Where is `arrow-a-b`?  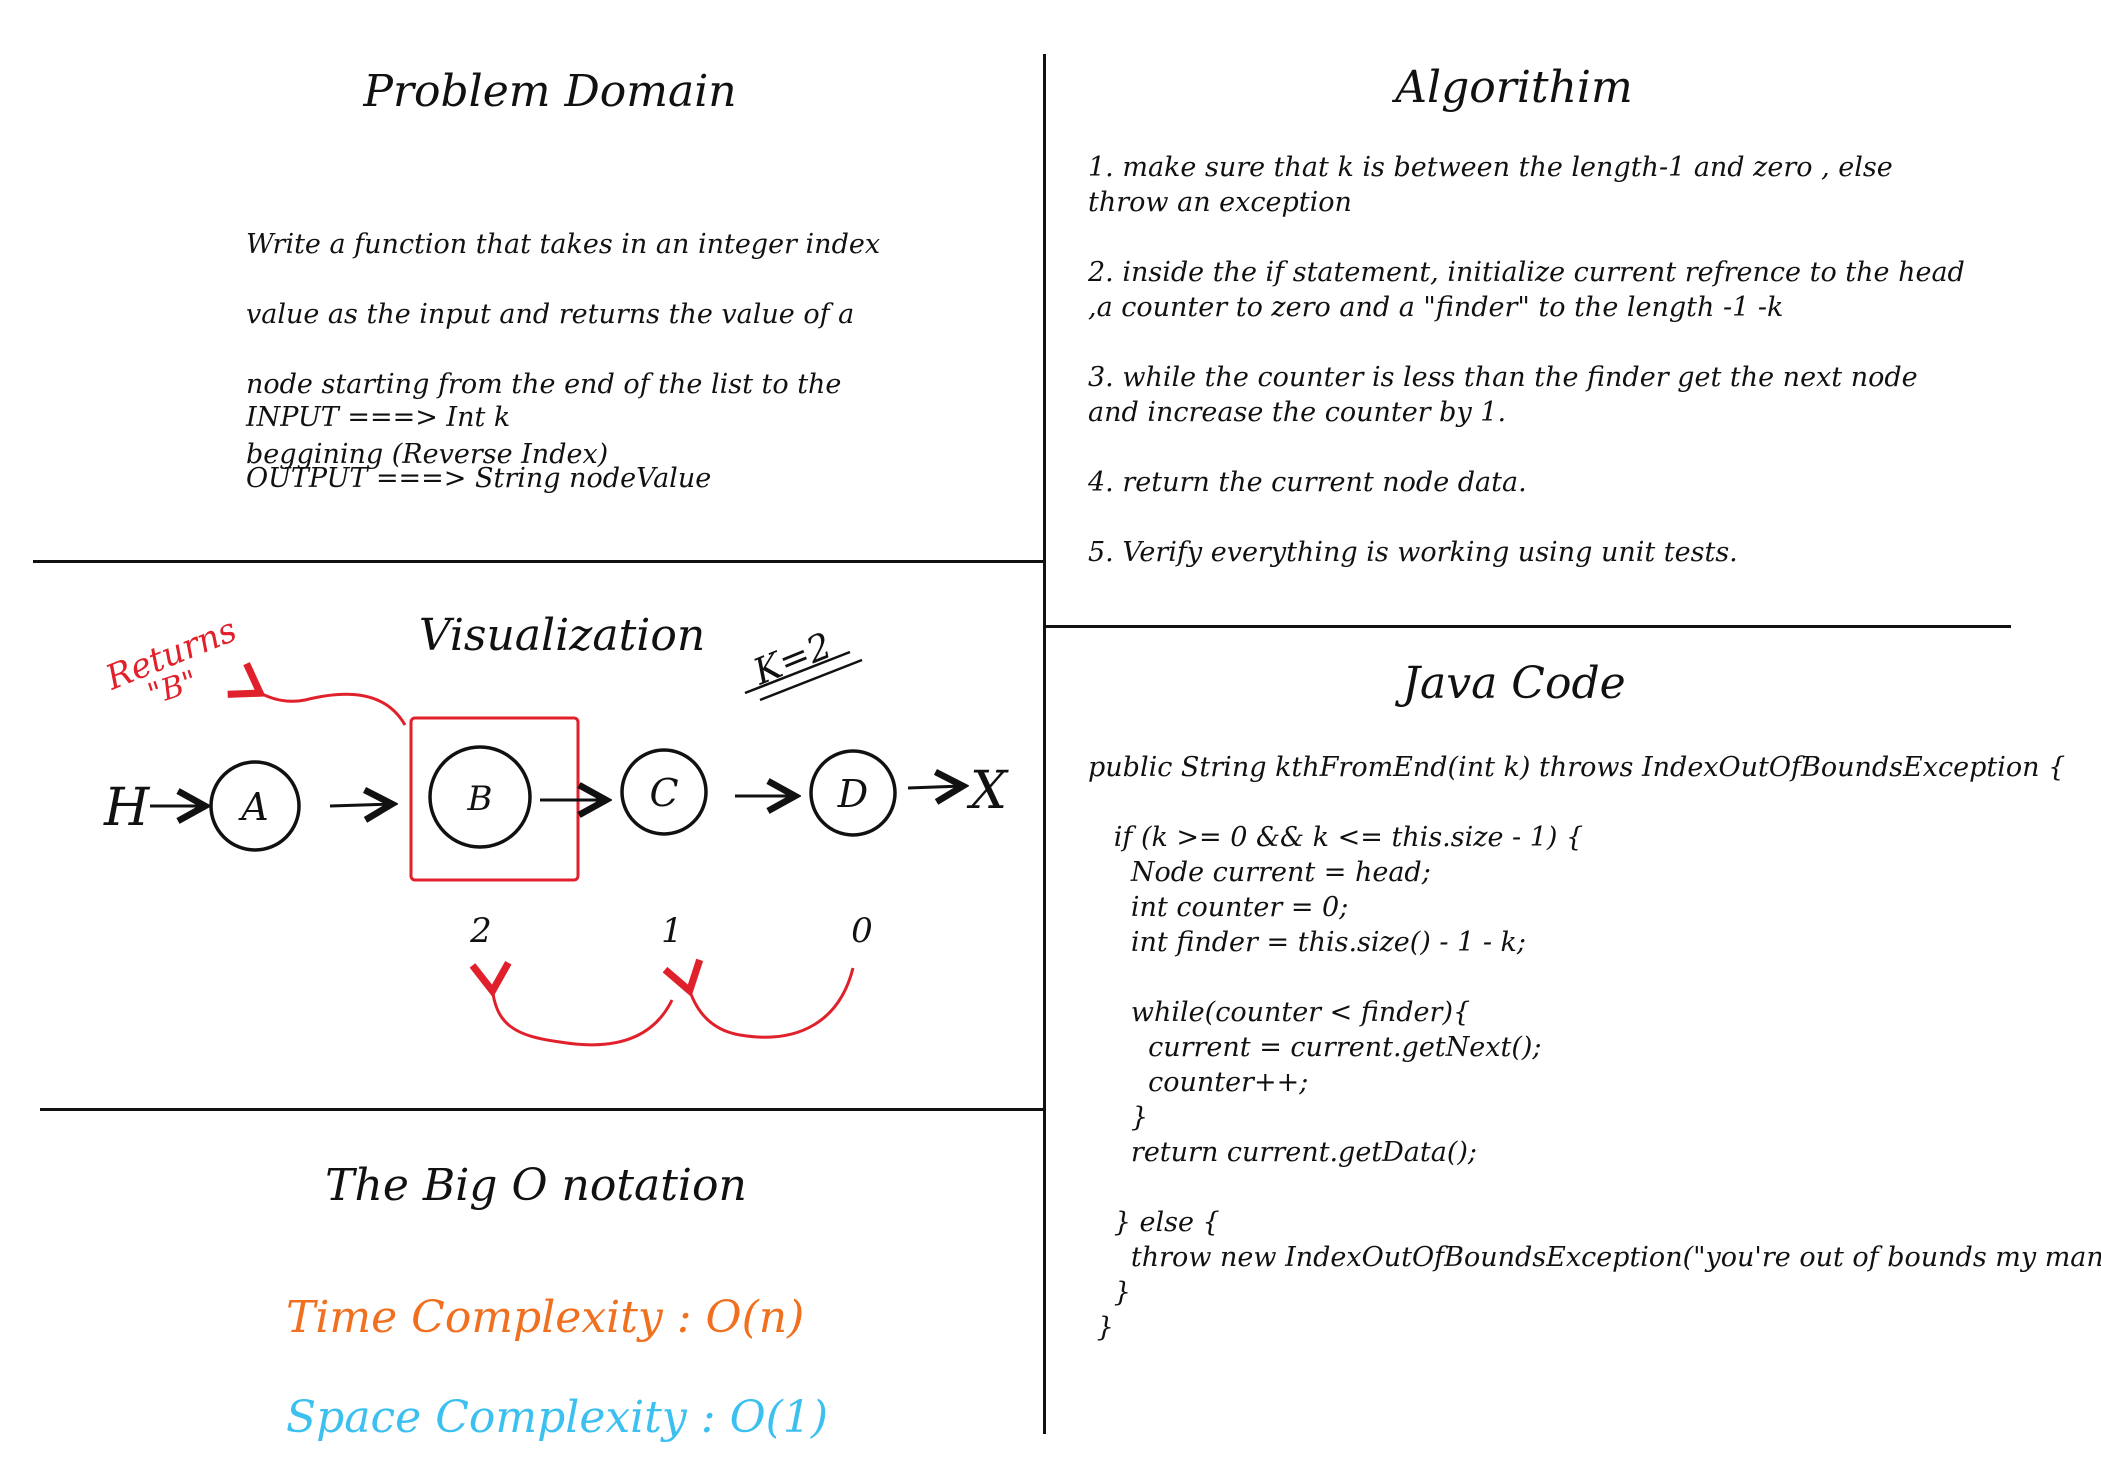 arrow-a-b is located at coordinates (360, 805).